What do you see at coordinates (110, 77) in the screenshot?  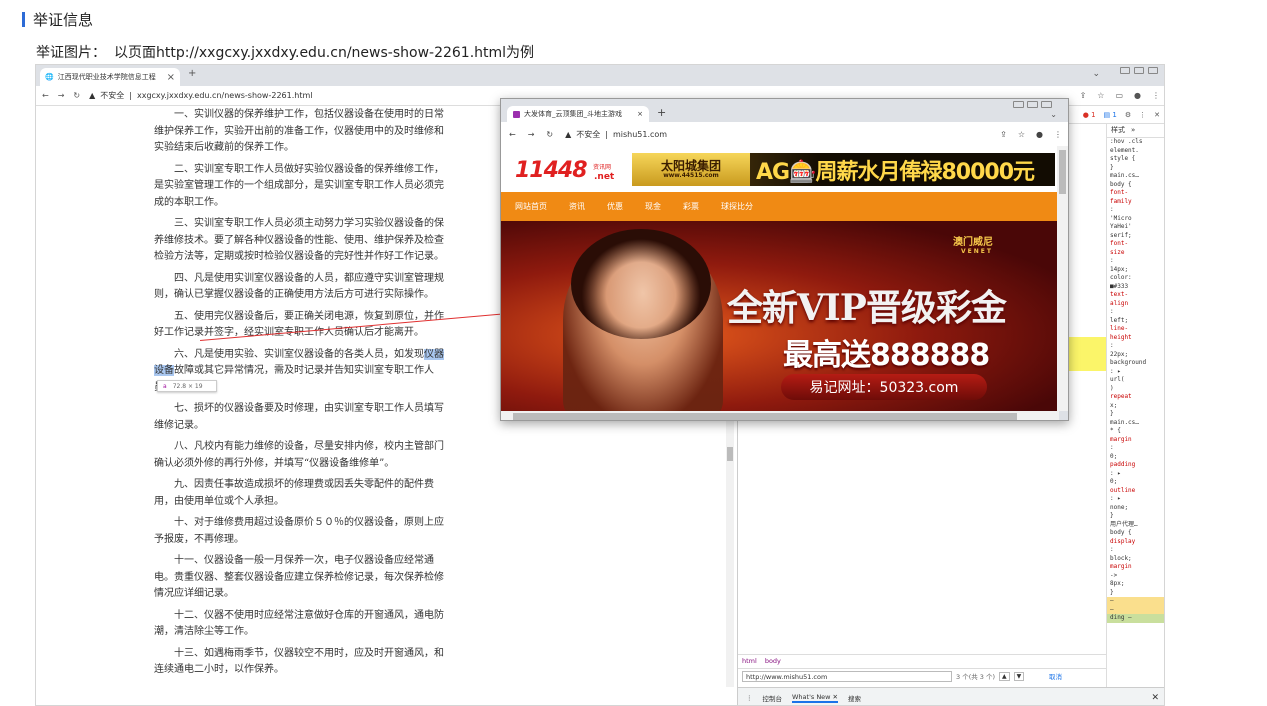 I see `browser-tab: 🌐 江西现代职业技术学院信息工程 ×` at bounding box center [110, 77].